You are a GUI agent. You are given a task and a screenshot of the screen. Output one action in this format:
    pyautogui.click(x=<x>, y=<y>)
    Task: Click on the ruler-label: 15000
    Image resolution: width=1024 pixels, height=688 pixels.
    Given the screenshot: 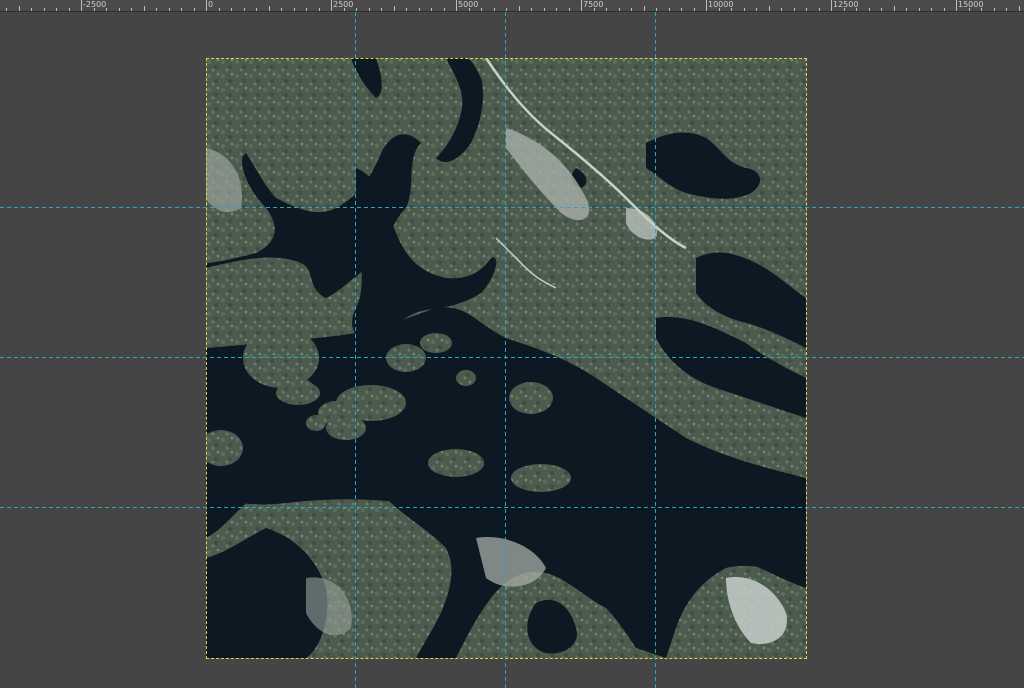 What is the action you would take?
    pyautogui.click(x=971, y=4)
    